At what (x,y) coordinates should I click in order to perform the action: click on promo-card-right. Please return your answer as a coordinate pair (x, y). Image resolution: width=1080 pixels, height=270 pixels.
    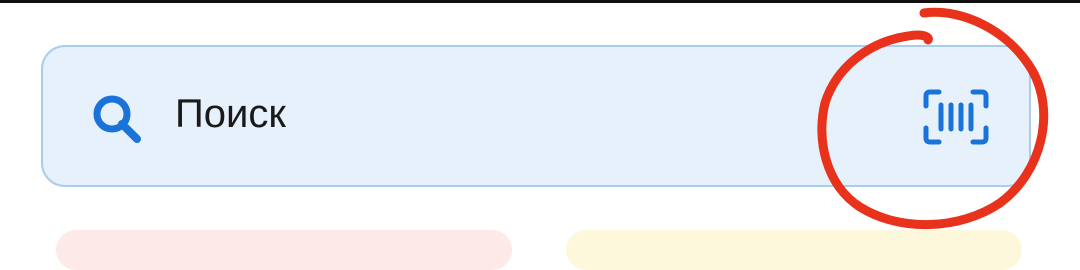
    Looking at the image, I should click on (794, 250).